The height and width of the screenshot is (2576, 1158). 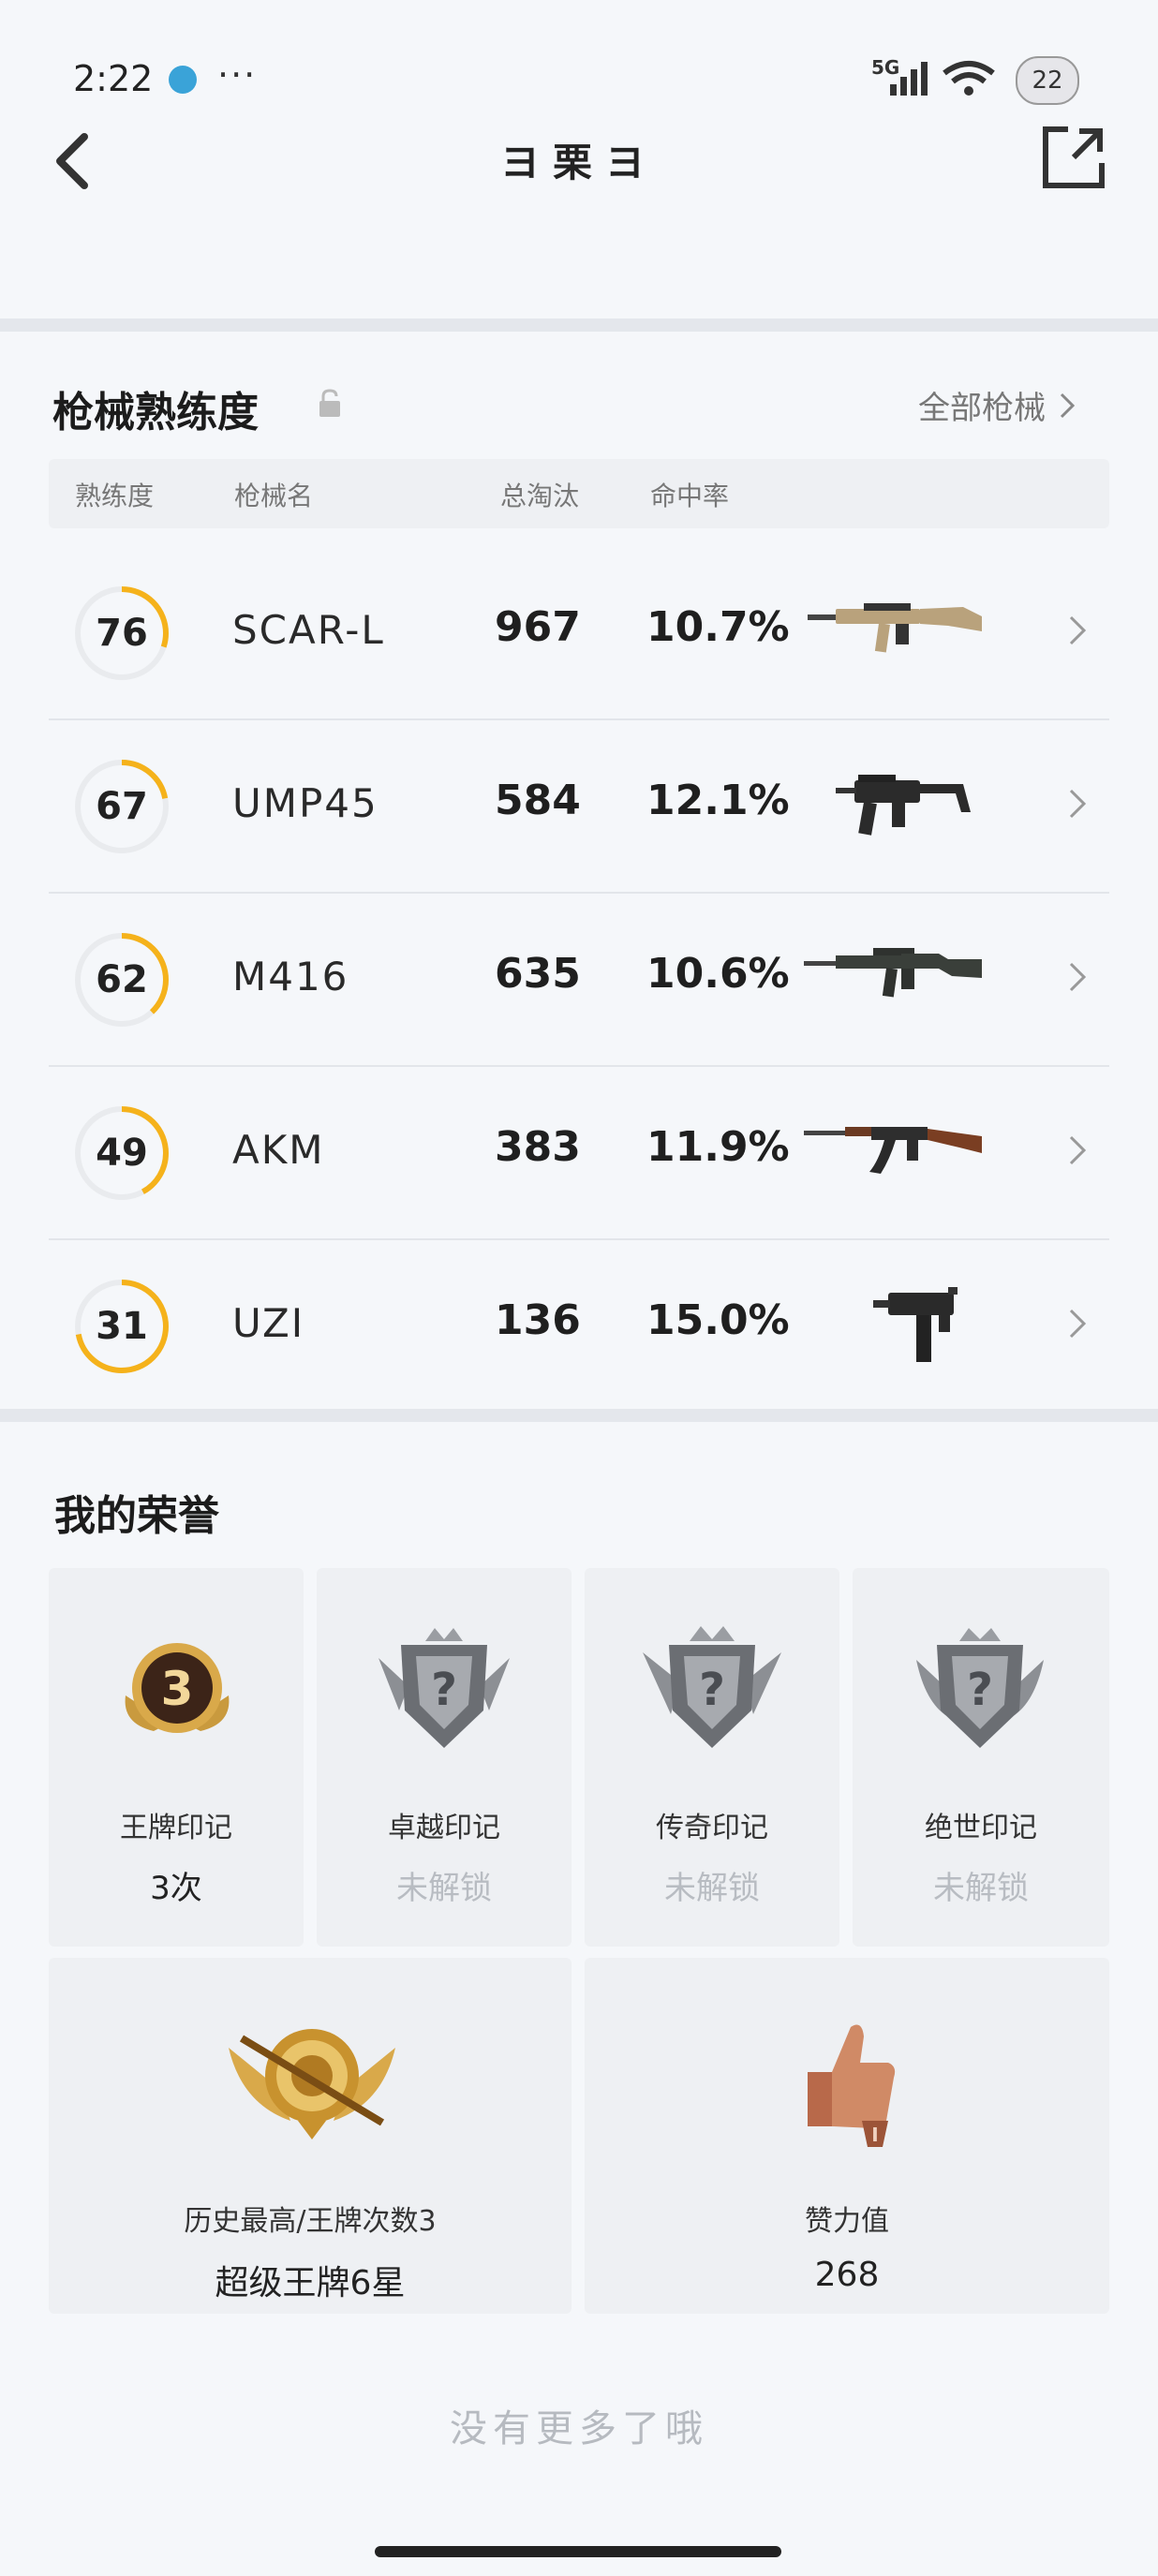 What do you see at coordinates (540, 496) in the screenshot?
I see `col-kills: 总淘汰` at bounding box center [540, 496].